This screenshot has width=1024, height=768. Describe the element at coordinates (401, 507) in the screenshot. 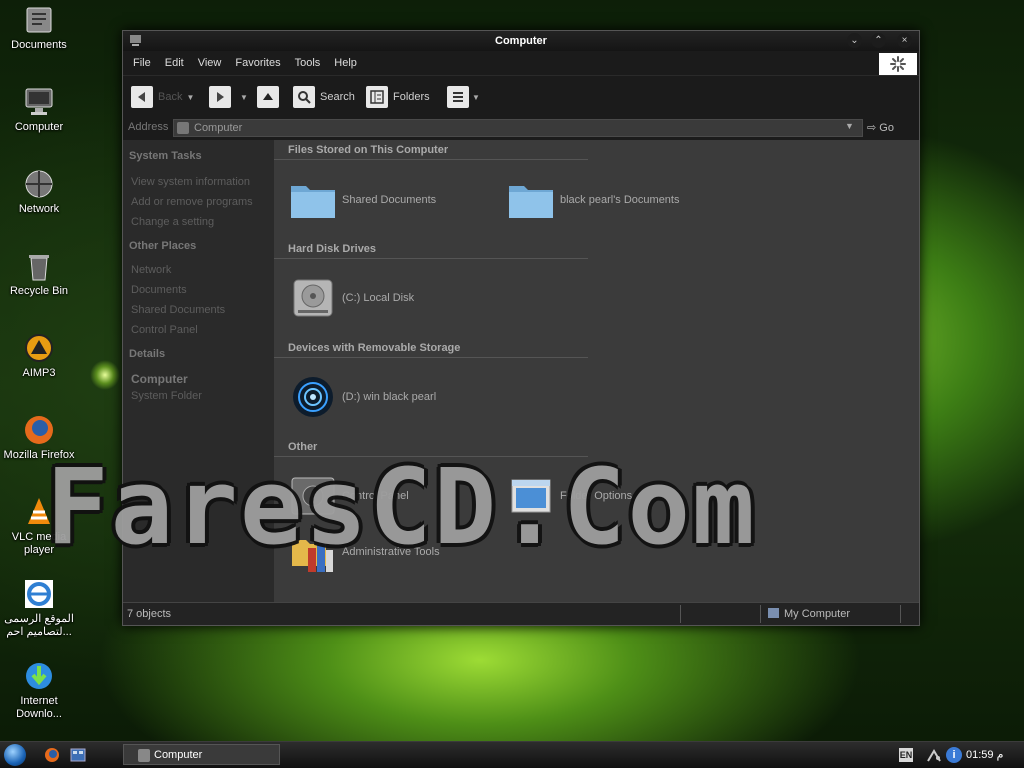

I see `watermark-text: FaresCD.Com` at that location.